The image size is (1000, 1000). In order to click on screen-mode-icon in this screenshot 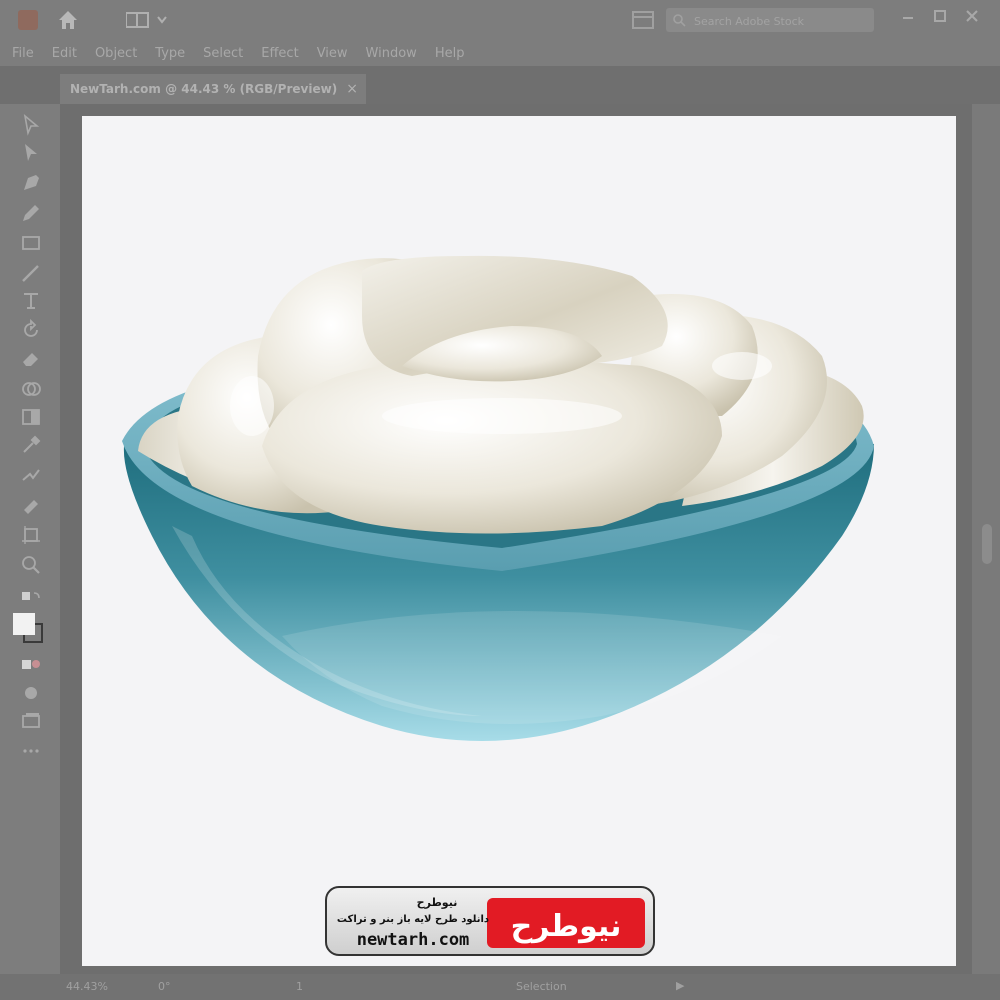, I will do `click(31, 721)`.